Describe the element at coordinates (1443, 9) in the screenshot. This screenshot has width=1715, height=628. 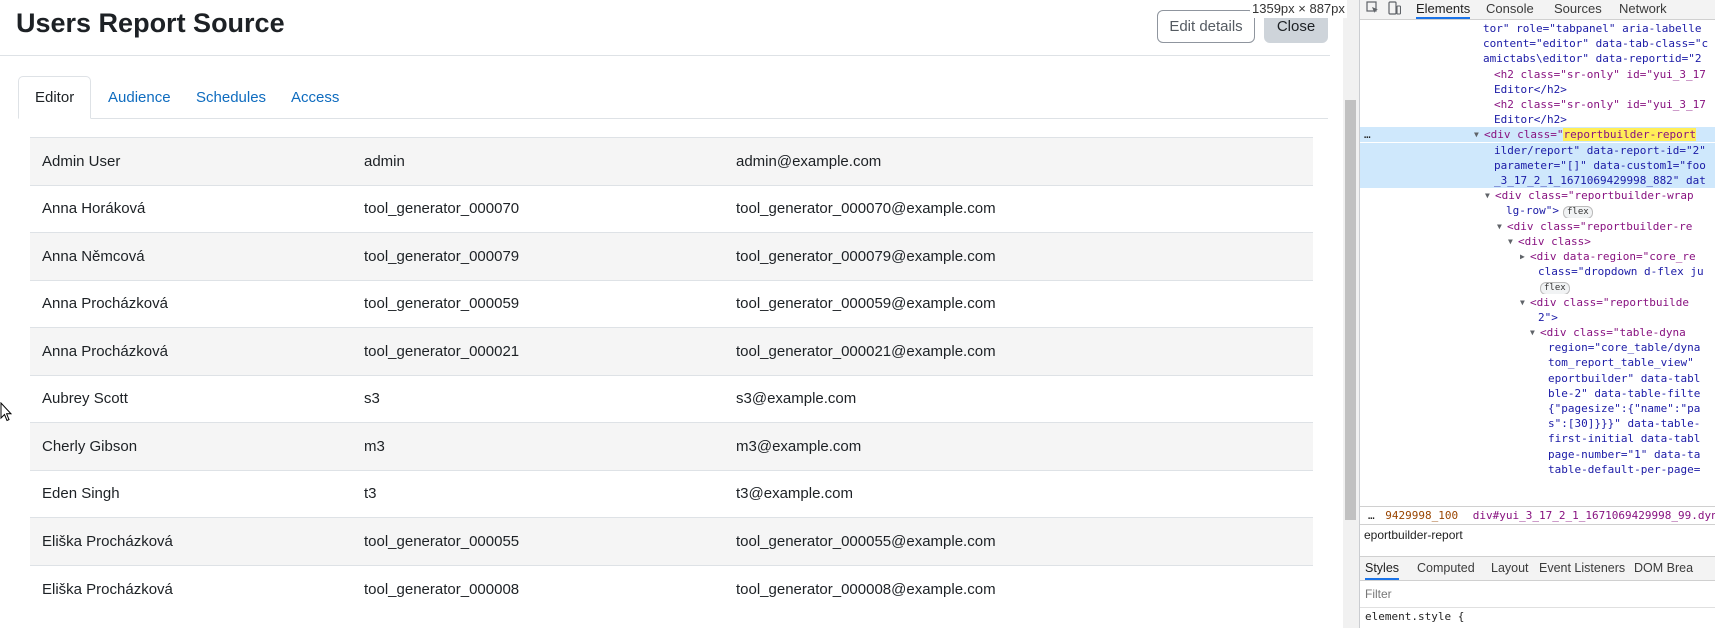
I see `devtools-tab-elements: Elements` at that location.